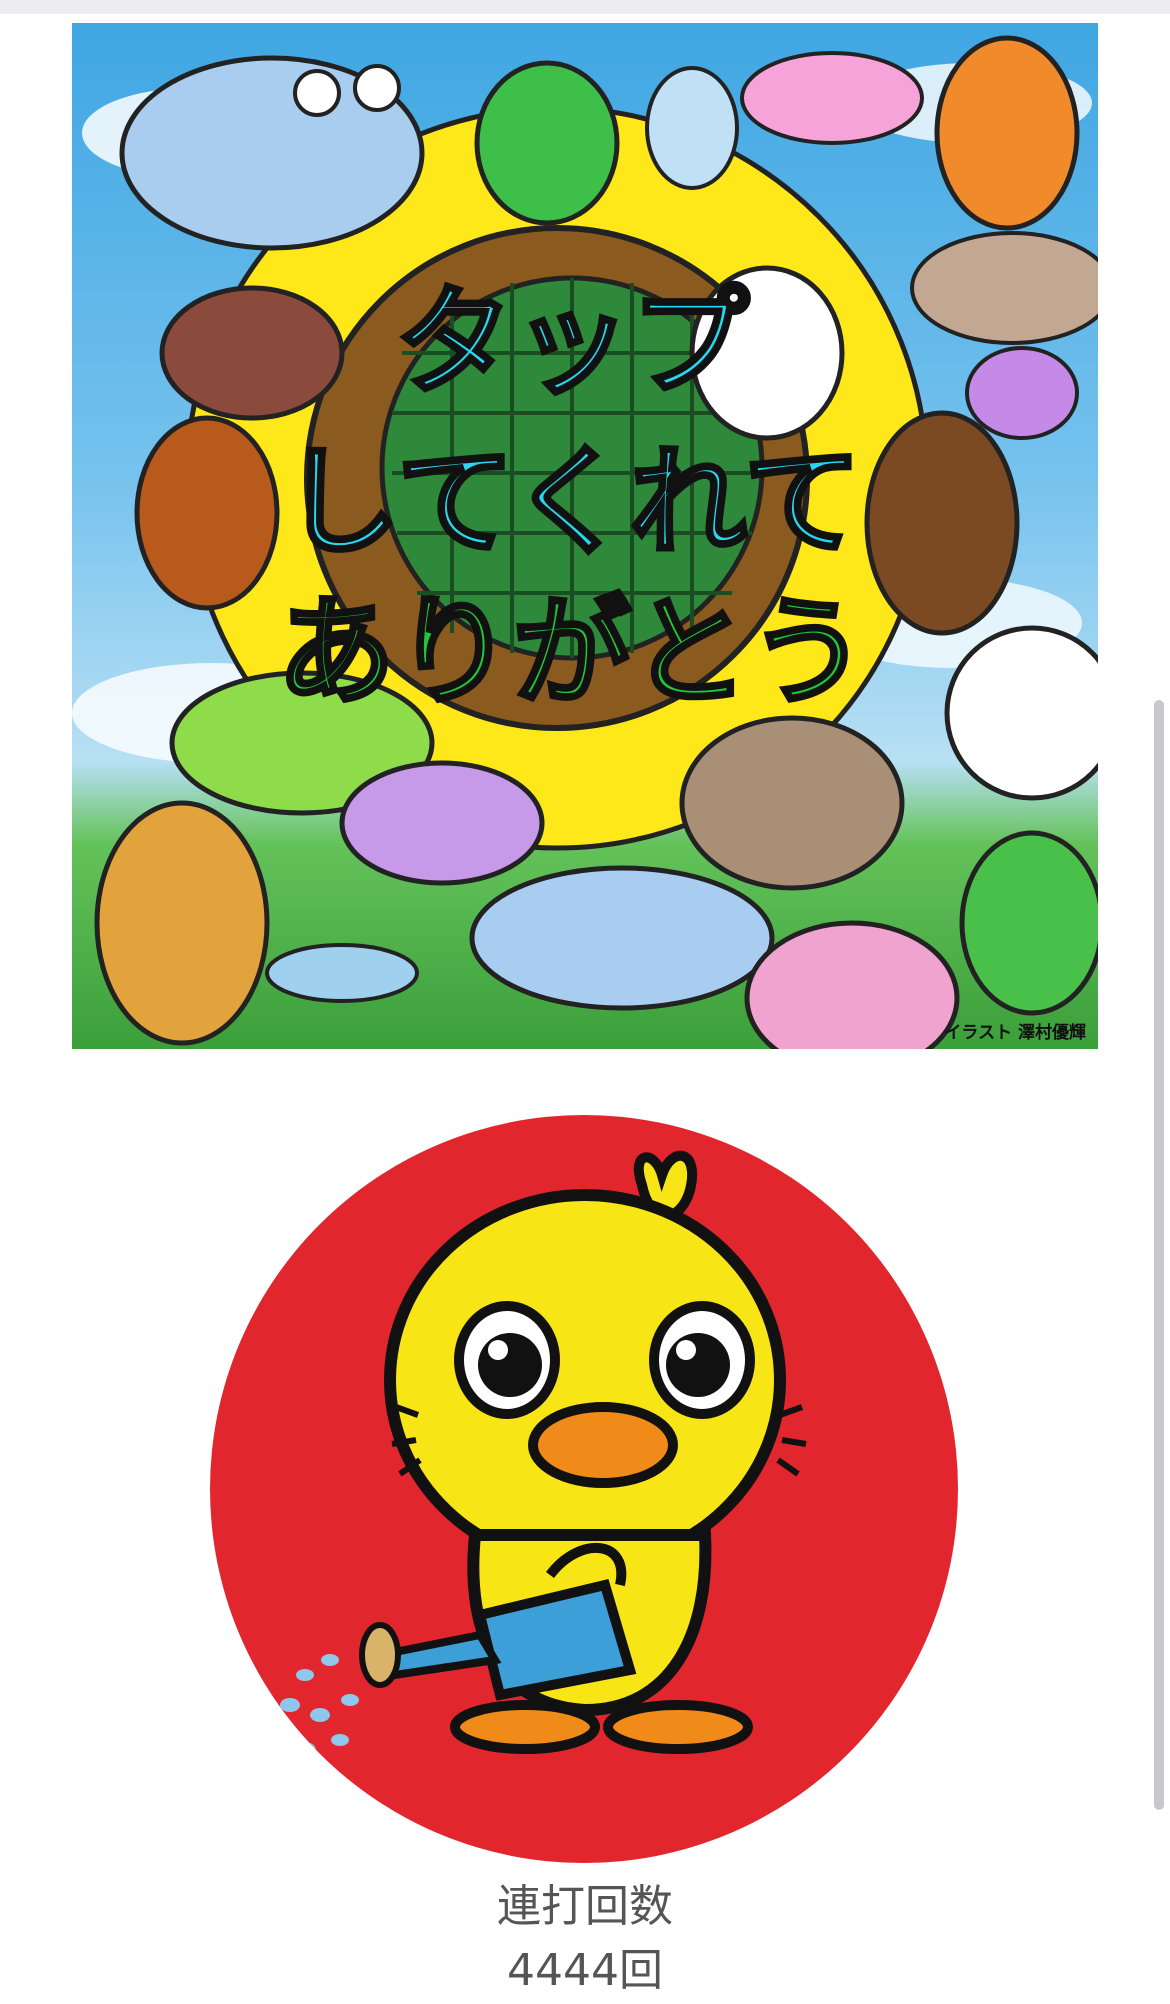 This screenshot has height=2004, width=1170. Describe the element at coordinates (585, 1906) in the screenshot. I see `tap-count-label: 連打回数` at that location.